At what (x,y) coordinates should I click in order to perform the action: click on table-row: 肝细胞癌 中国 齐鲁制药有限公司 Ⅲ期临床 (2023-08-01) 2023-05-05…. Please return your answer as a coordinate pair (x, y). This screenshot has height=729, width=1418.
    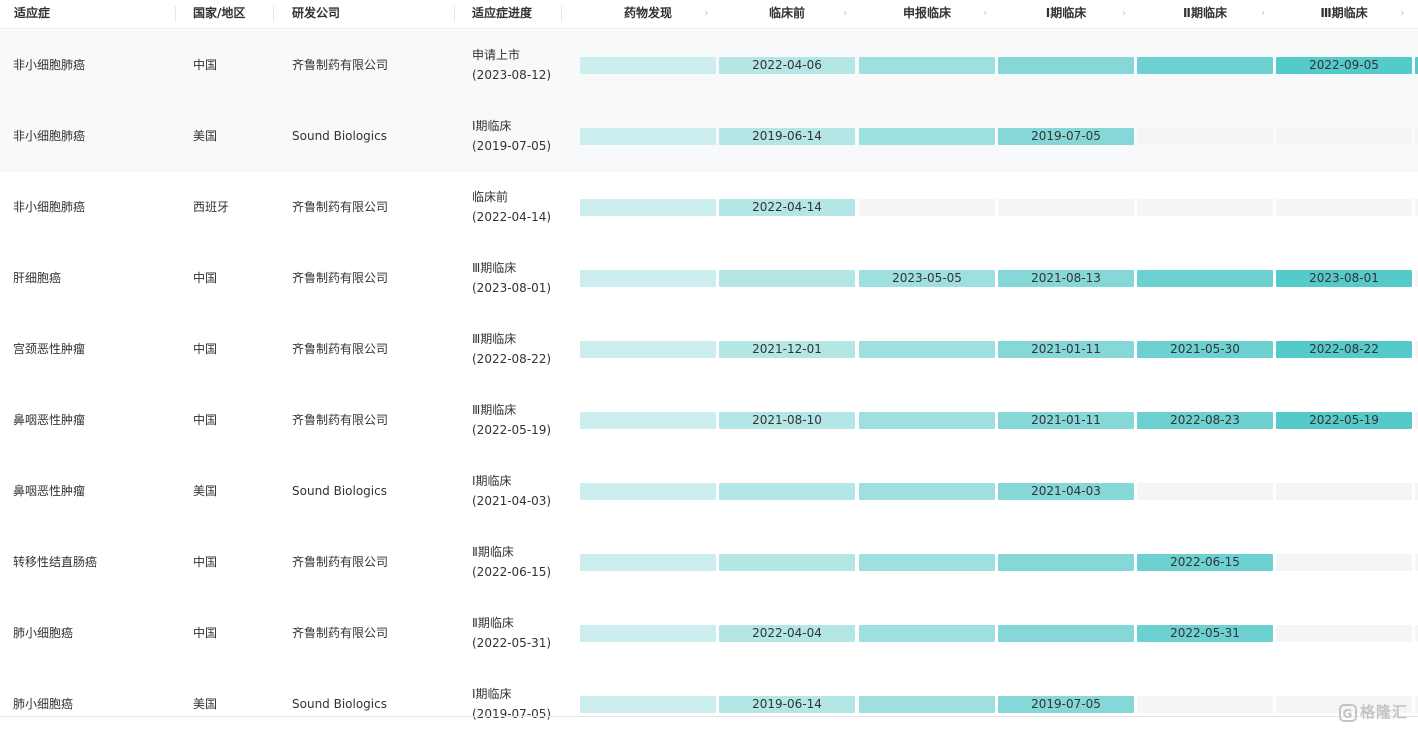
    Looking at the image, I should click on (709, 278).